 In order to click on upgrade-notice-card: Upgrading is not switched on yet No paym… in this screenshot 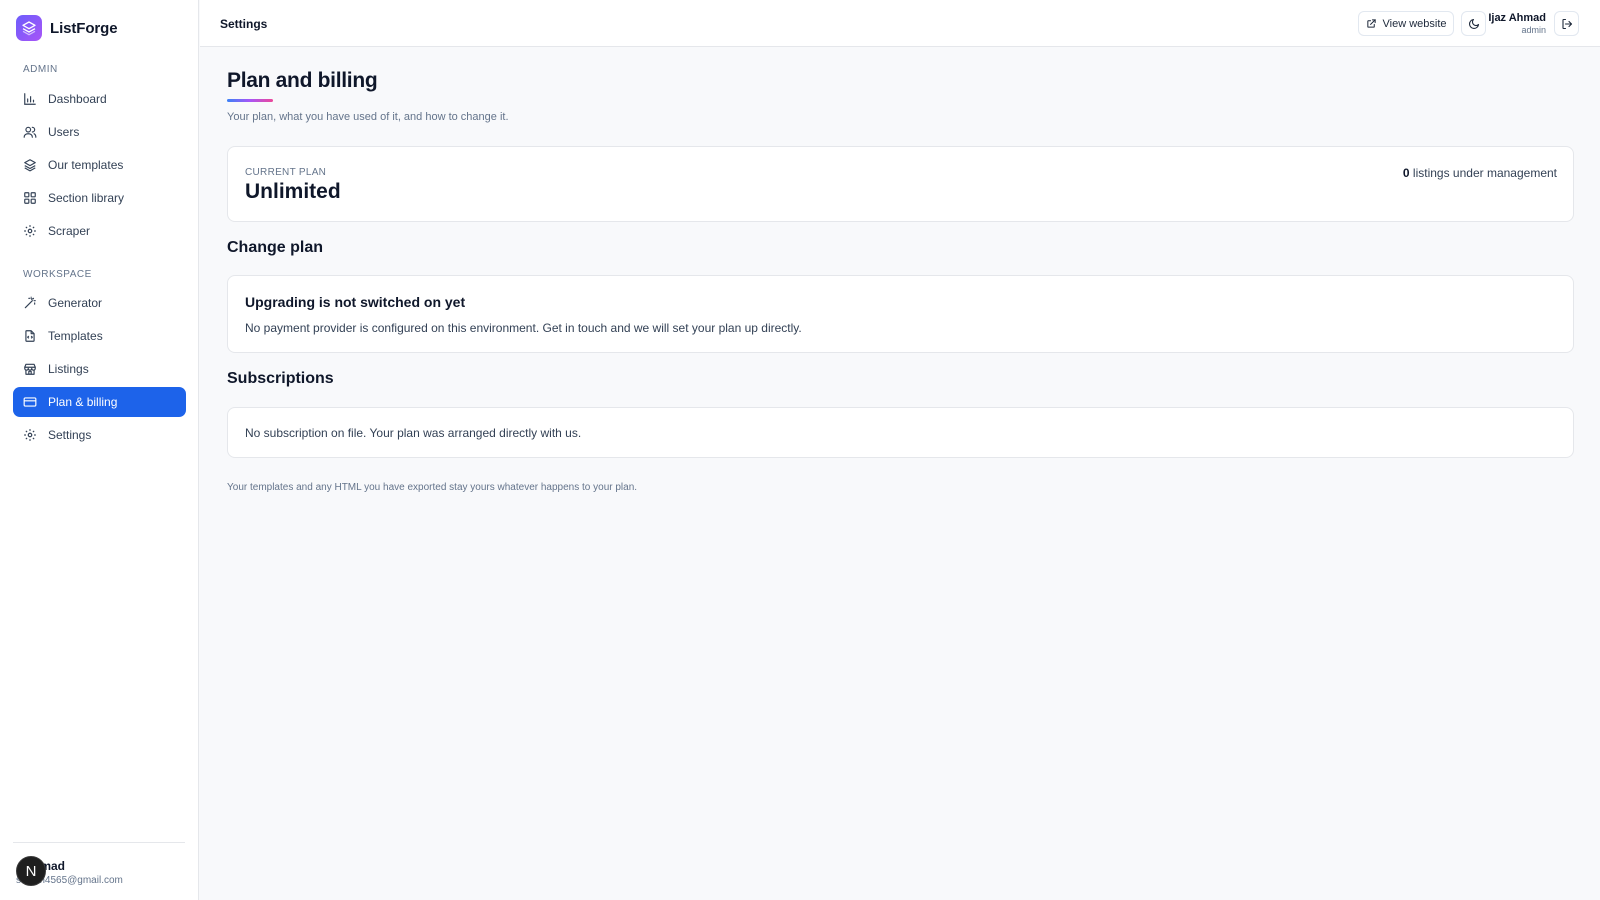, I will do `click(900, 314)`.